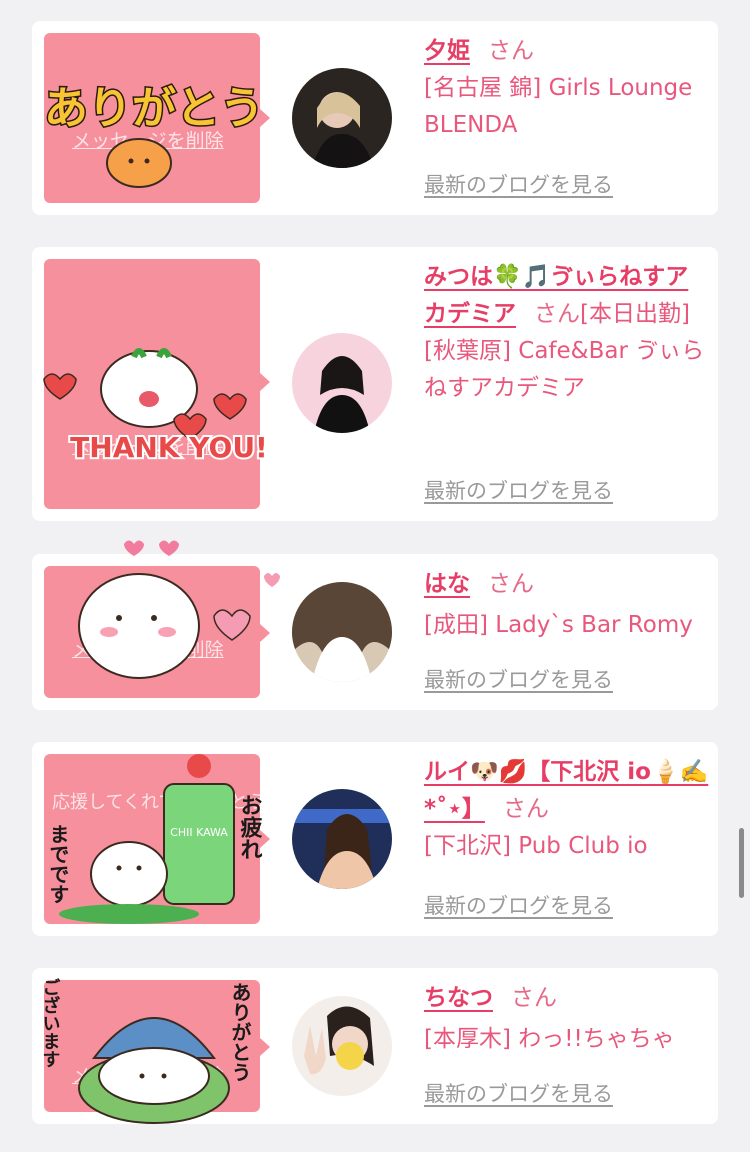  Describe the element at coordinates (179, 609) in the screenshot. I see `bear-hearts-art` at that location.